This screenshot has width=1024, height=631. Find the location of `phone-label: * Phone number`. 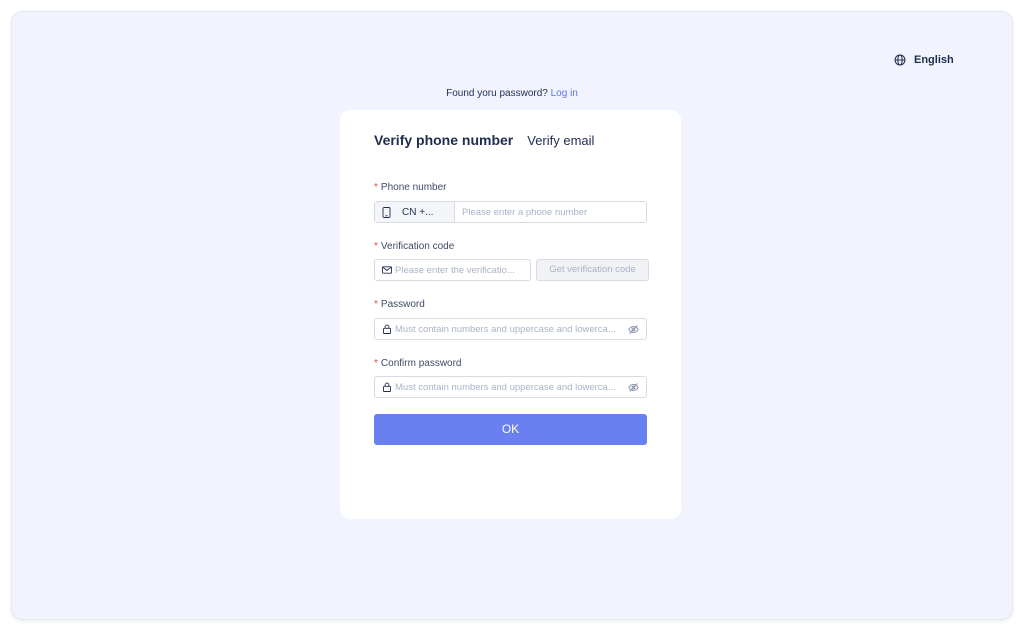

phone-label: * Phone number is located at coordinates (410, 187).